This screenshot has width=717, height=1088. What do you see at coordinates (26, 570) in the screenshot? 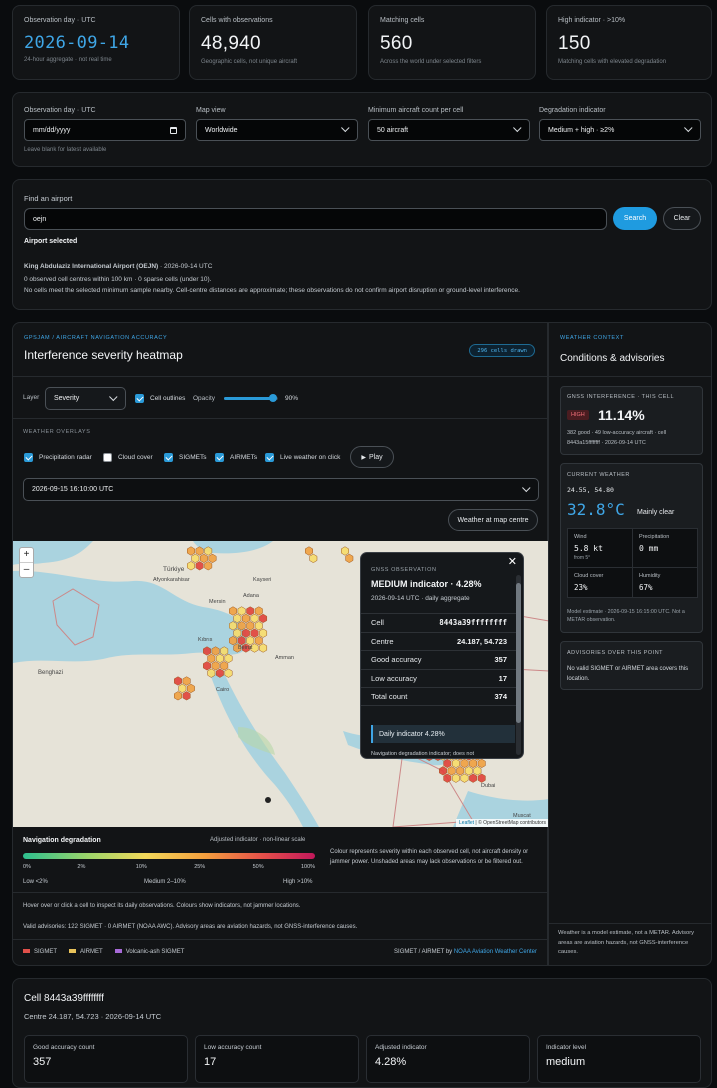
I see `zoom-out-button: –` at bounding box center [26, 570].